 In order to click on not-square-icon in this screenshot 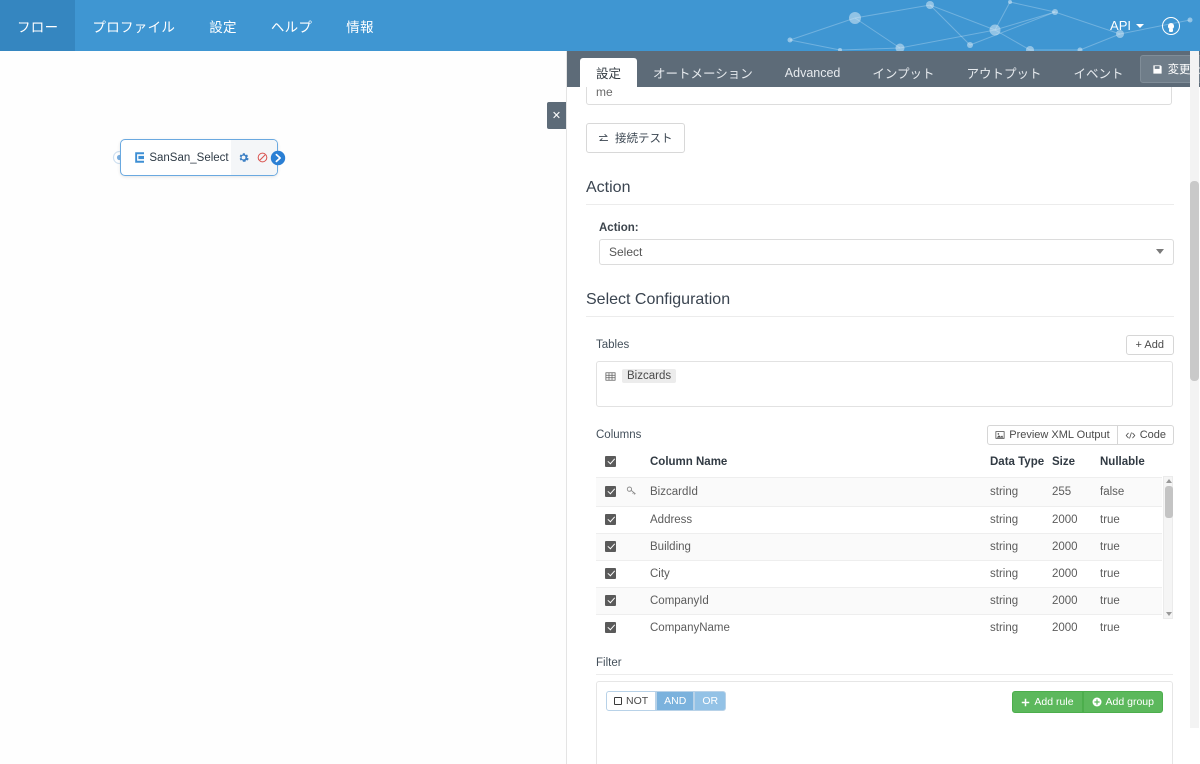, I will do `click(618, 701)`.